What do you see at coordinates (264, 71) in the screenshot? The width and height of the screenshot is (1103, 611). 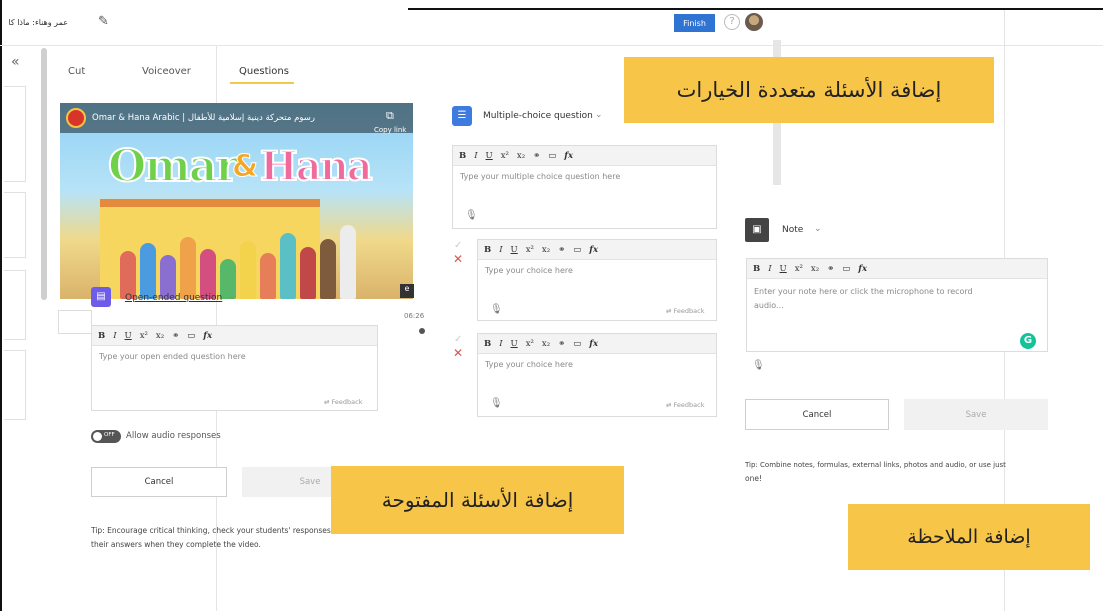 I see `tab-questions: Questions` at bounding box center [264, 71].